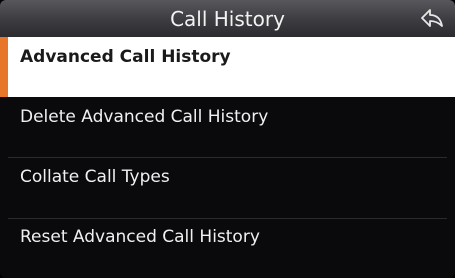 The image size is (455, 278). Describe the element at coordinates (125, 57) in the screenshot. I see `menu-item-label: Advanced Call History` at that location.